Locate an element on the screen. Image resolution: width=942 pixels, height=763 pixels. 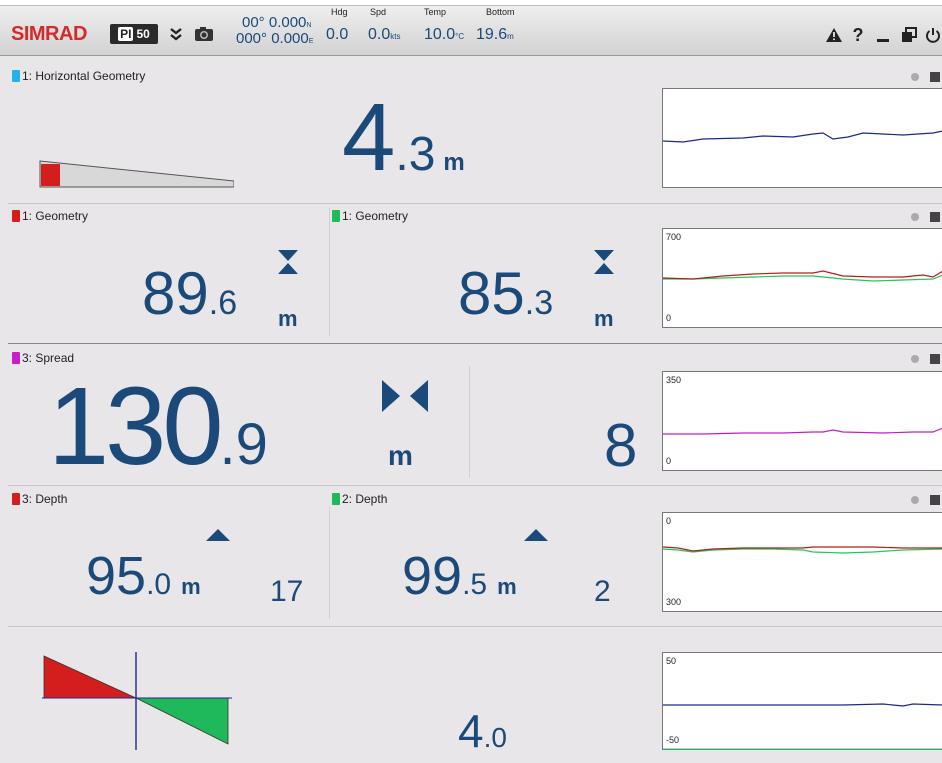
depth2-count: 2 is located at coordinates (602, 591).